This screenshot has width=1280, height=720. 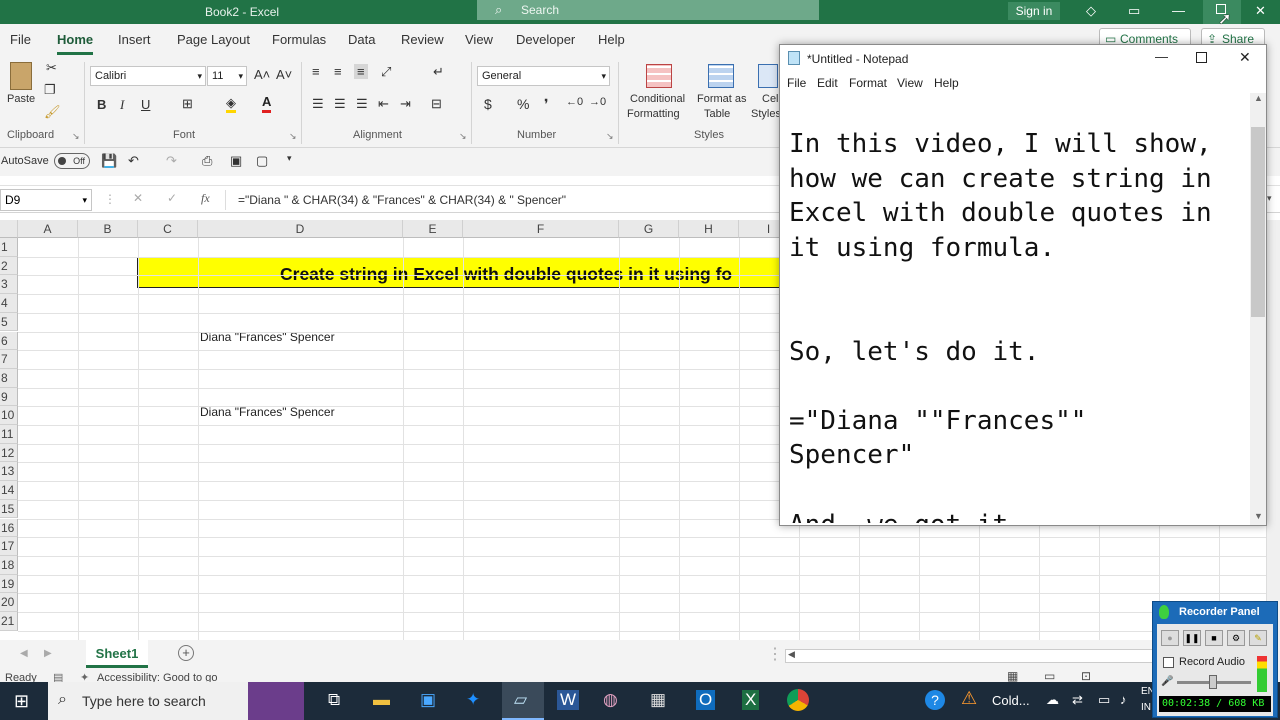 What do you see at coordinates (9, 285) in the screenshot?
I see `row-header-3: 3` at bounding box center [9, 285].